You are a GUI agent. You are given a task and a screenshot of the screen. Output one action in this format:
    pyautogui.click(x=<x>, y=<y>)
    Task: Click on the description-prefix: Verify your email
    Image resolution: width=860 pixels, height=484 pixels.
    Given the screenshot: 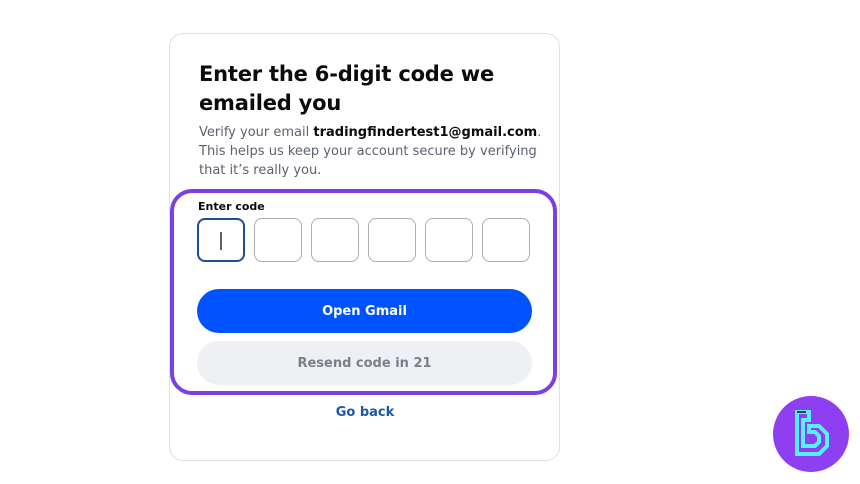 What is the action you would take?
    pyautogui.click(x=256, y=132)
    